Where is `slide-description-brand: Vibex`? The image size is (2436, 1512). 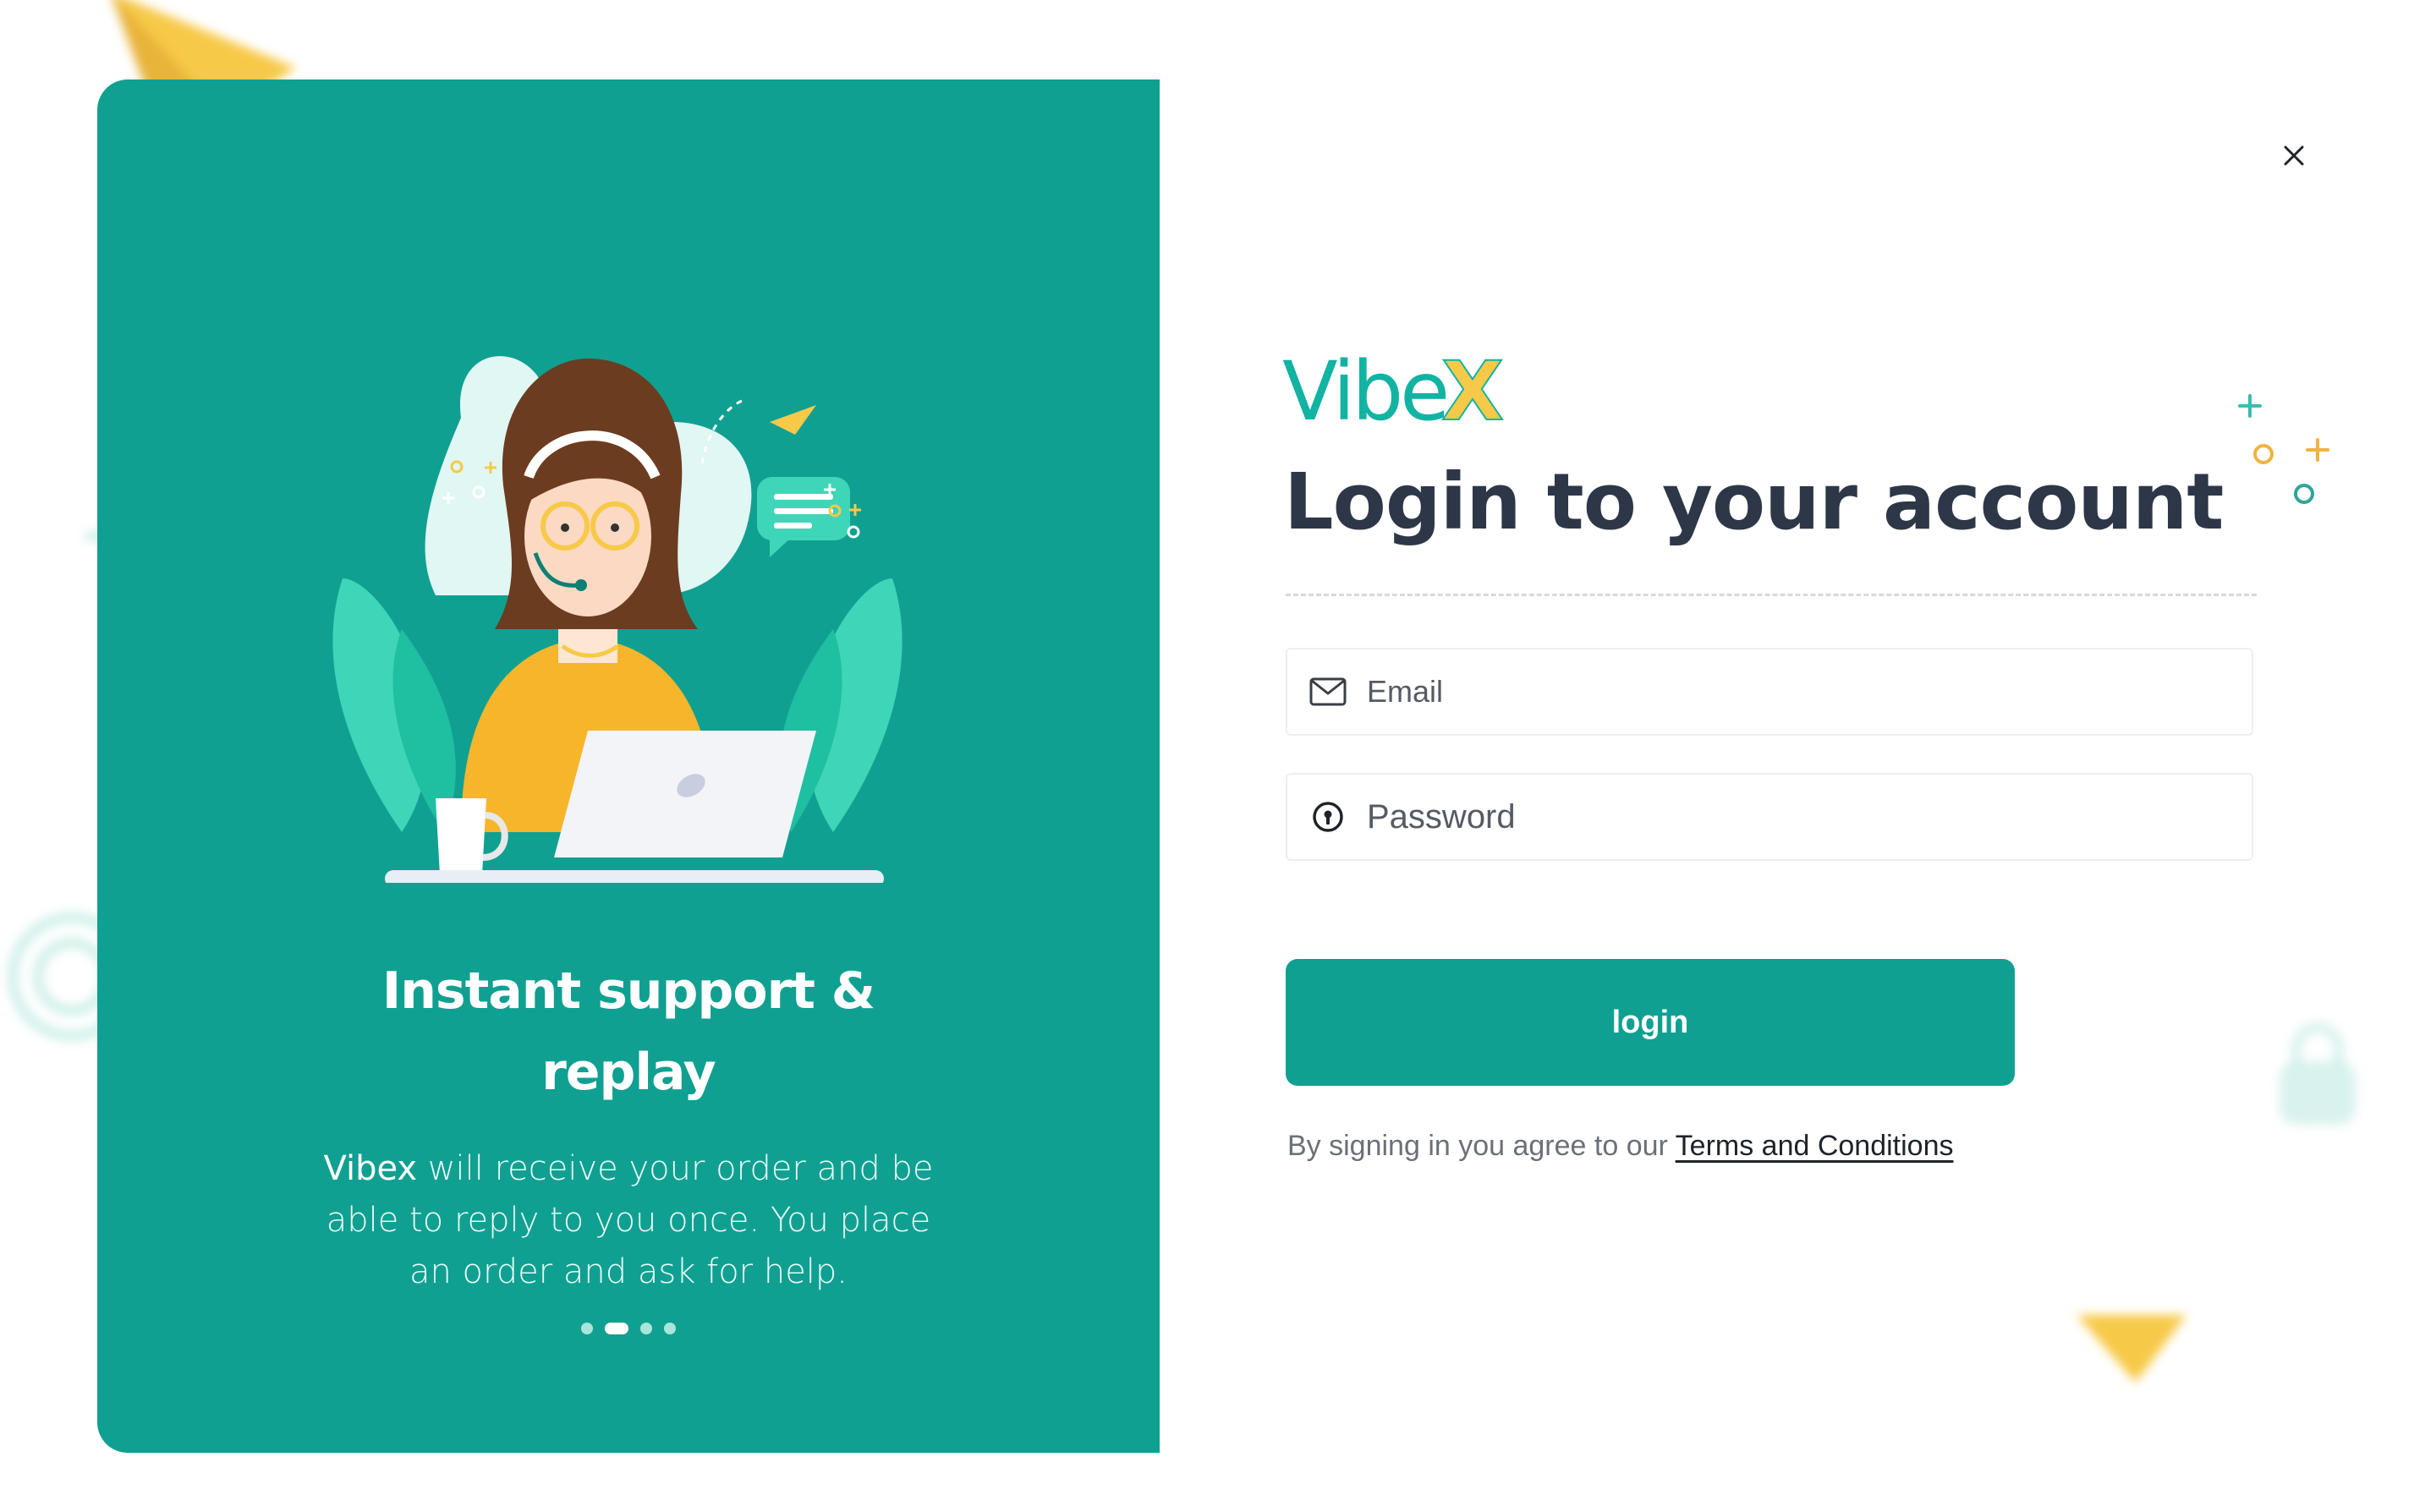
slide-description-brand: Vibex is located at coordinates (370, 1168).